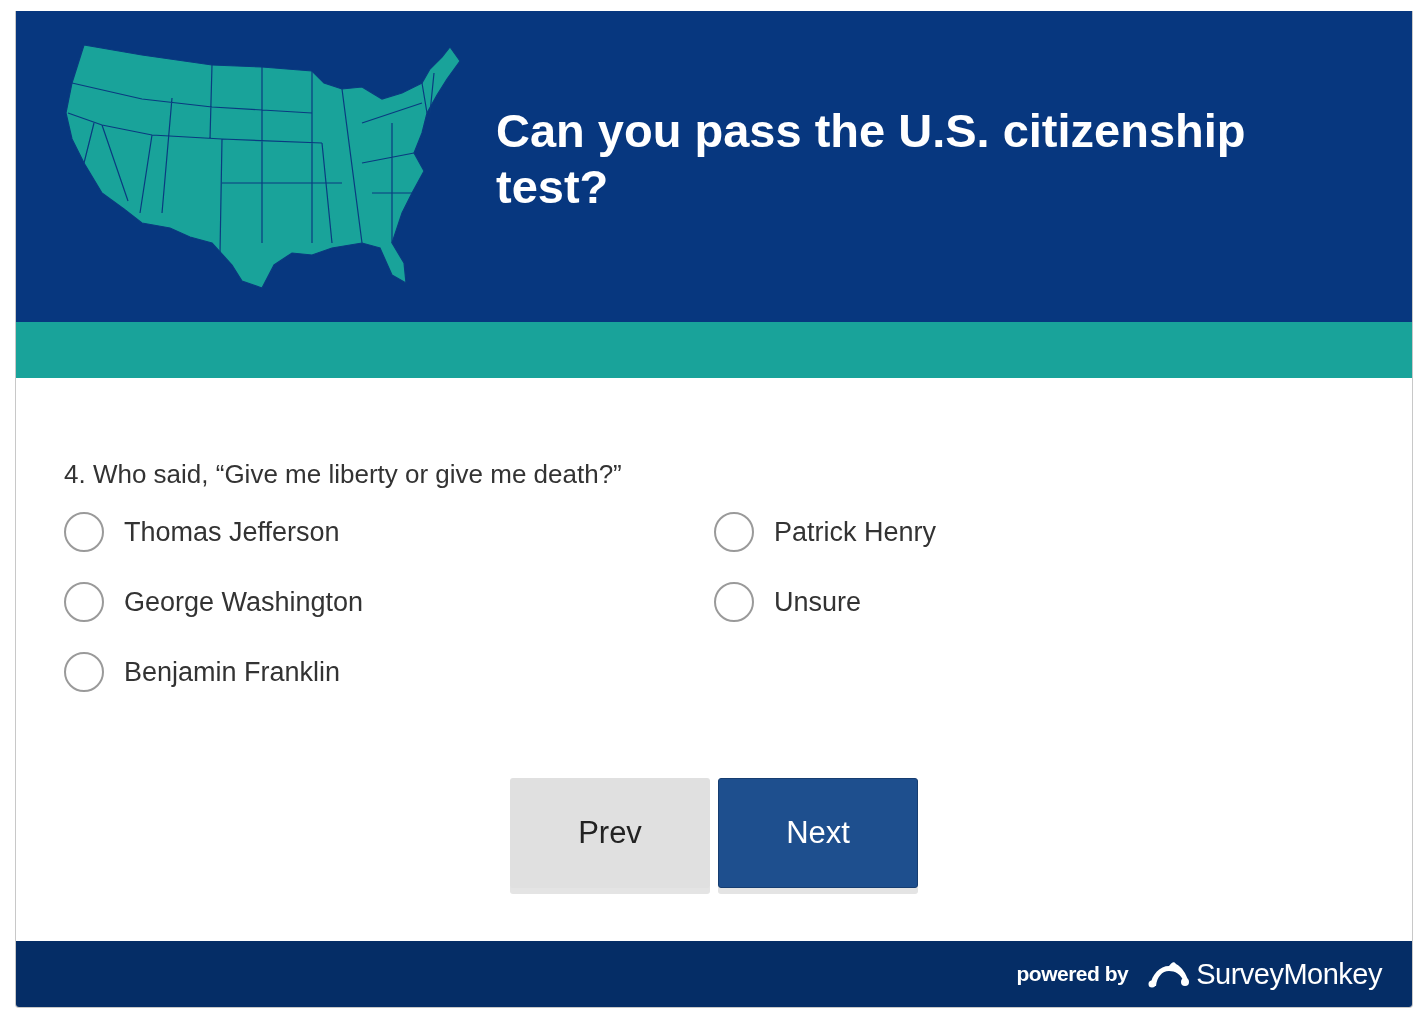  I want to click on survey-title: Can you pass the U.S. citizenship test?, so click(871, 158).